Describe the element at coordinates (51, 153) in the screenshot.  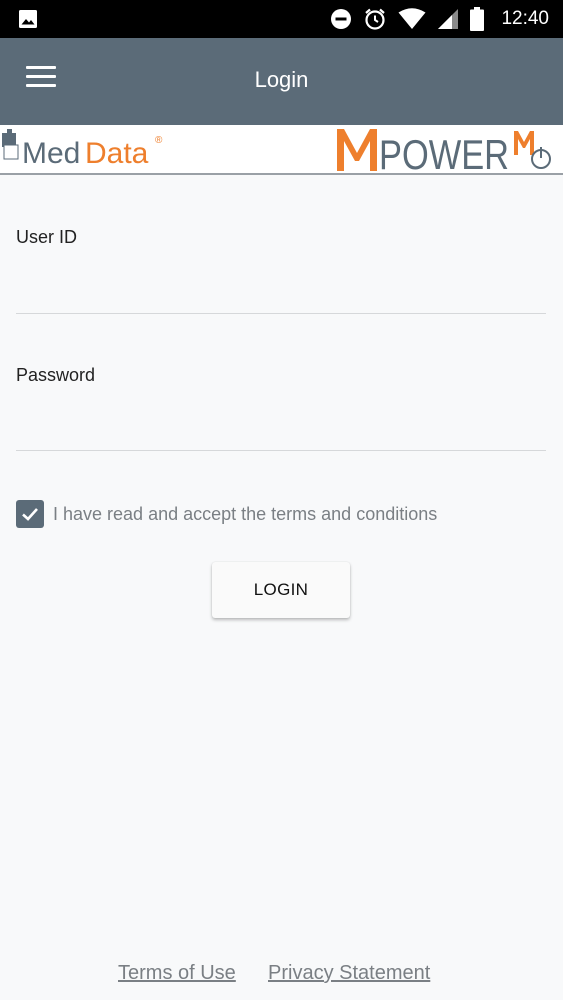
I see `meddata-logo-text-med: Med` at that location.